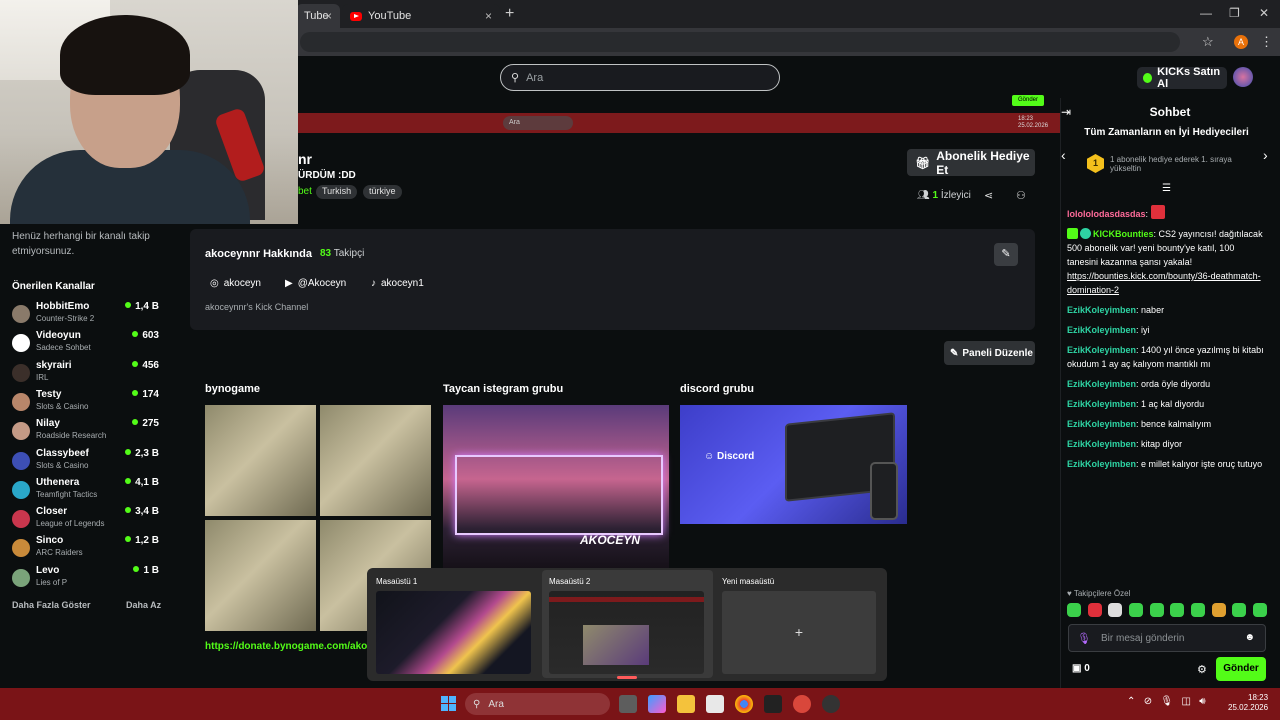  What do you see at coordinates (87, 549) in the screenshot?
I see `sidebar-channel-item: Sinco ARC Raiders 1,2 B` at bounding box center [87, 549].